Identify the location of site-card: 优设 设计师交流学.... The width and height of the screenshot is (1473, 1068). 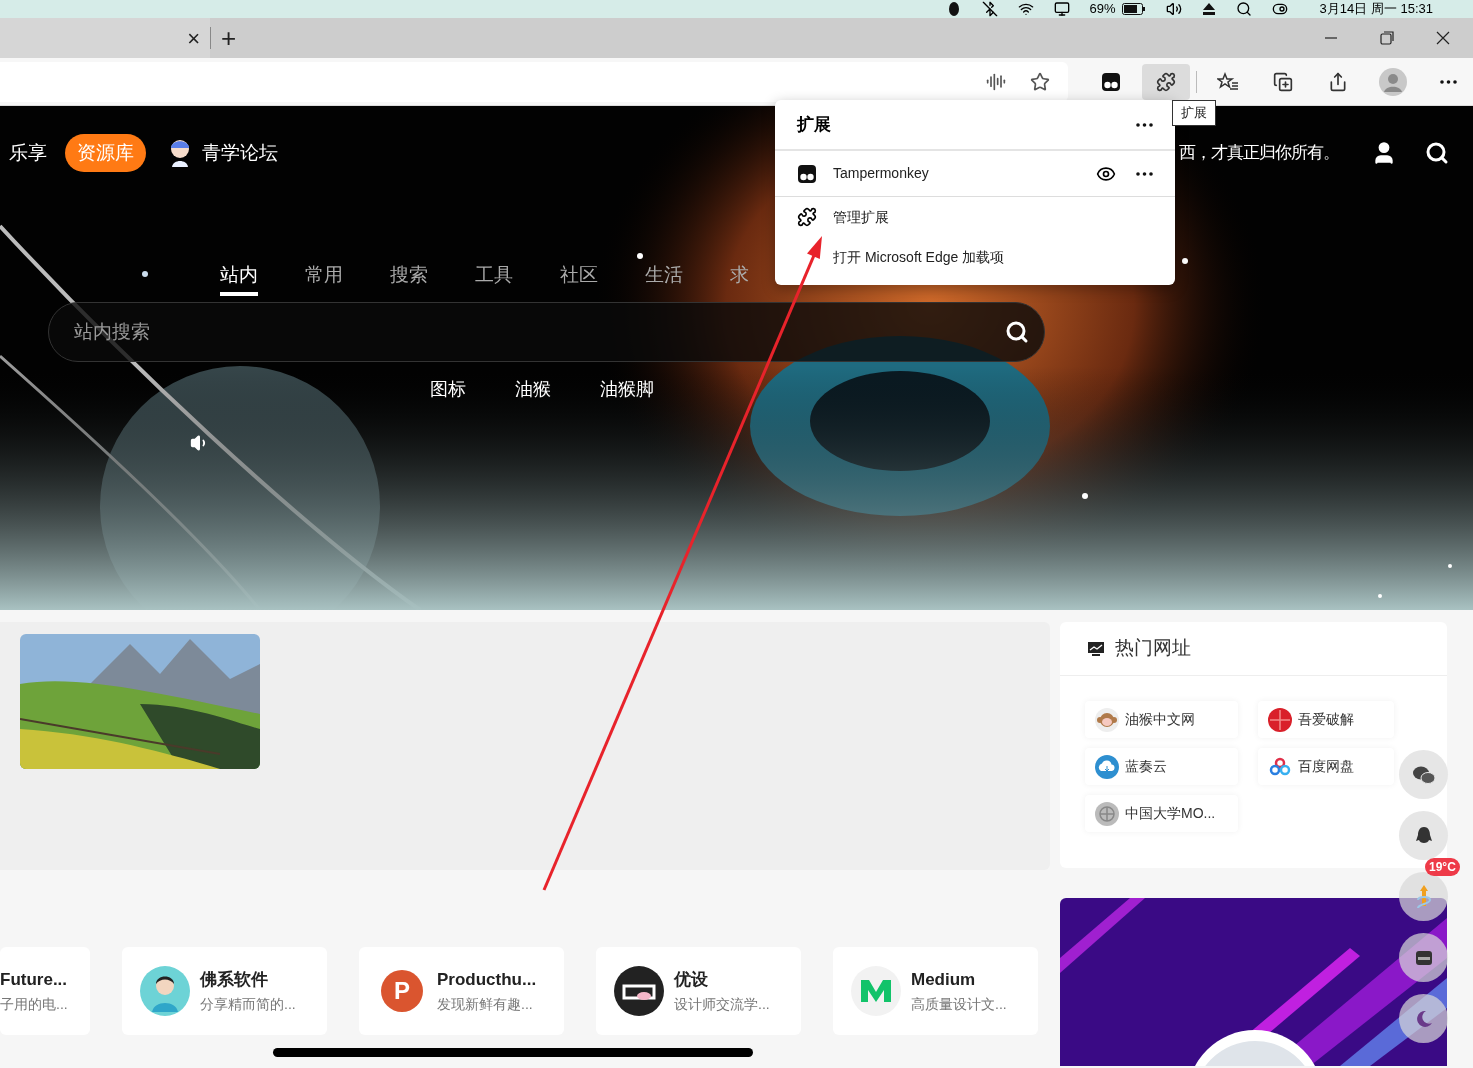
(698, 991).